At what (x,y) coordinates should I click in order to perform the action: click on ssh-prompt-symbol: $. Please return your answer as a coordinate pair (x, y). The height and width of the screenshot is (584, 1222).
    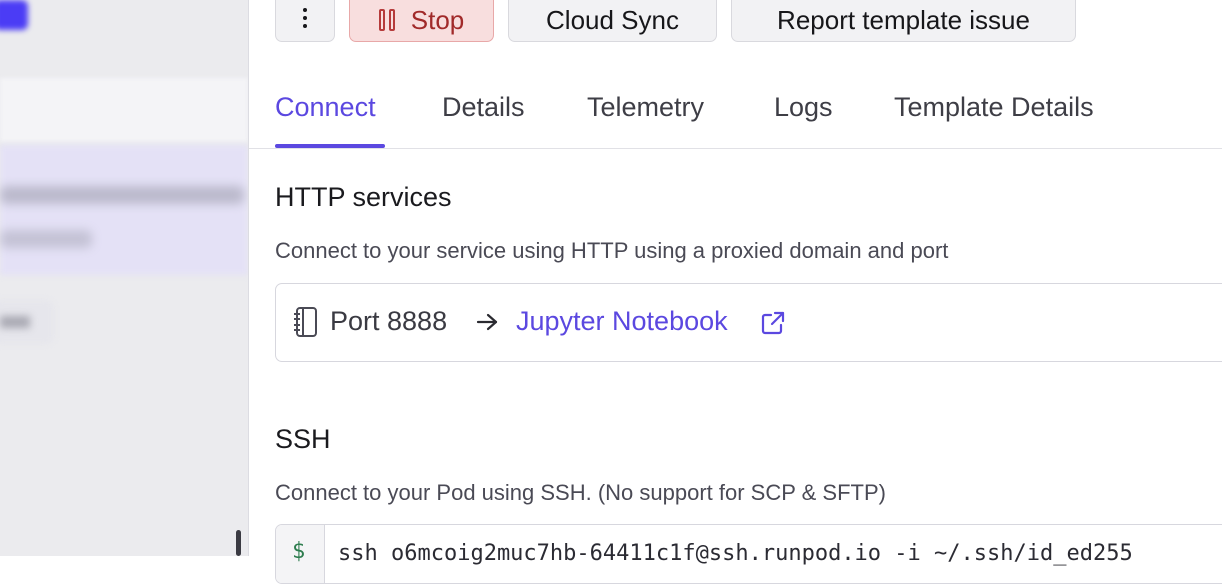
    Looking at the image, I should click on (299, 551).